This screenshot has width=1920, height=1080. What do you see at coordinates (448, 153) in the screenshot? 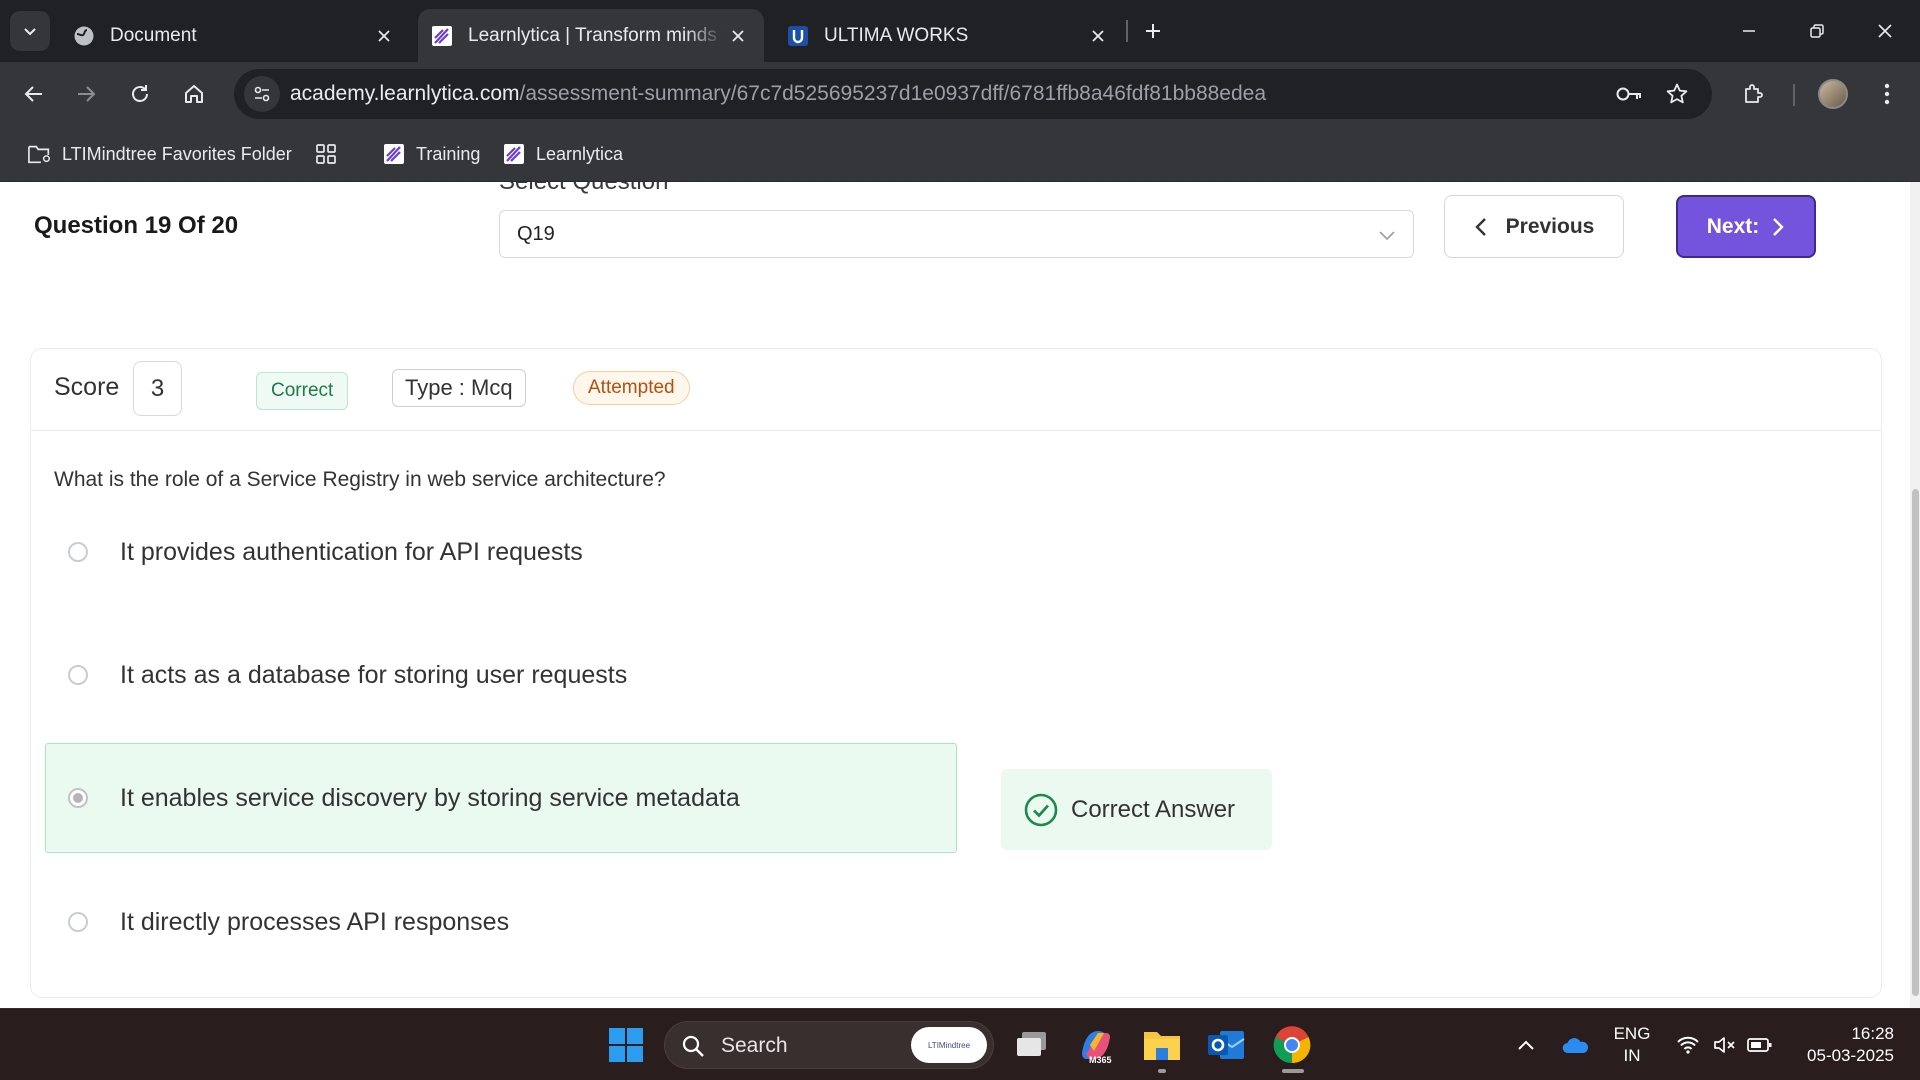
I see `bookmark-label: Training` at bounding box center [448, 153].